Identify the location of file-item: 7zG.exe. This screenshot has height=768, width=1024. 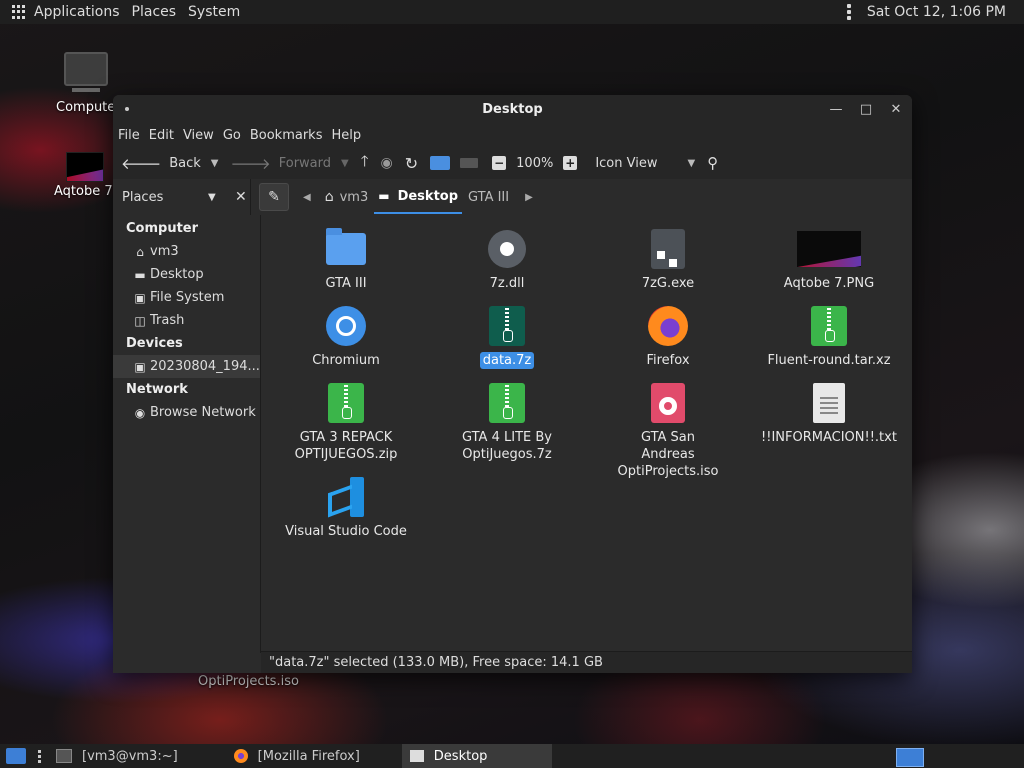
(668, 259).